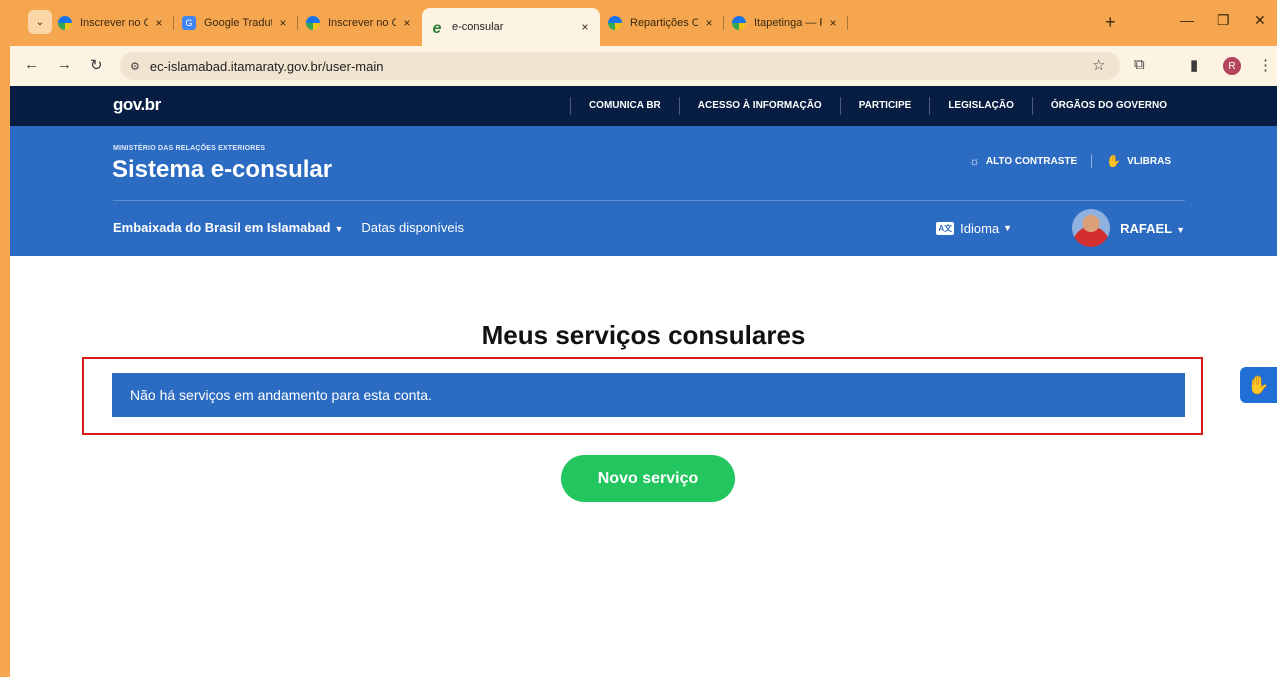 This screenshot has width=1277, height=677. I want to click on extensions-icon: ⧉, so click(1139, 64).